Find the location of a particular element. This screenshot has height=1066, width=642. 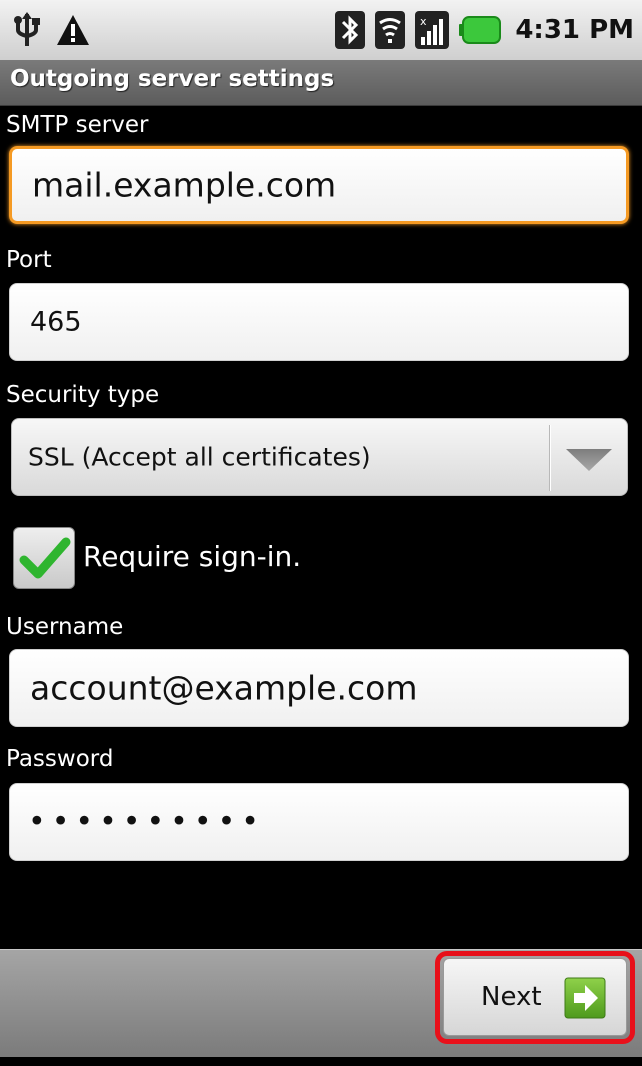

security-type-label: Security type is located at coordinates (83, 395).